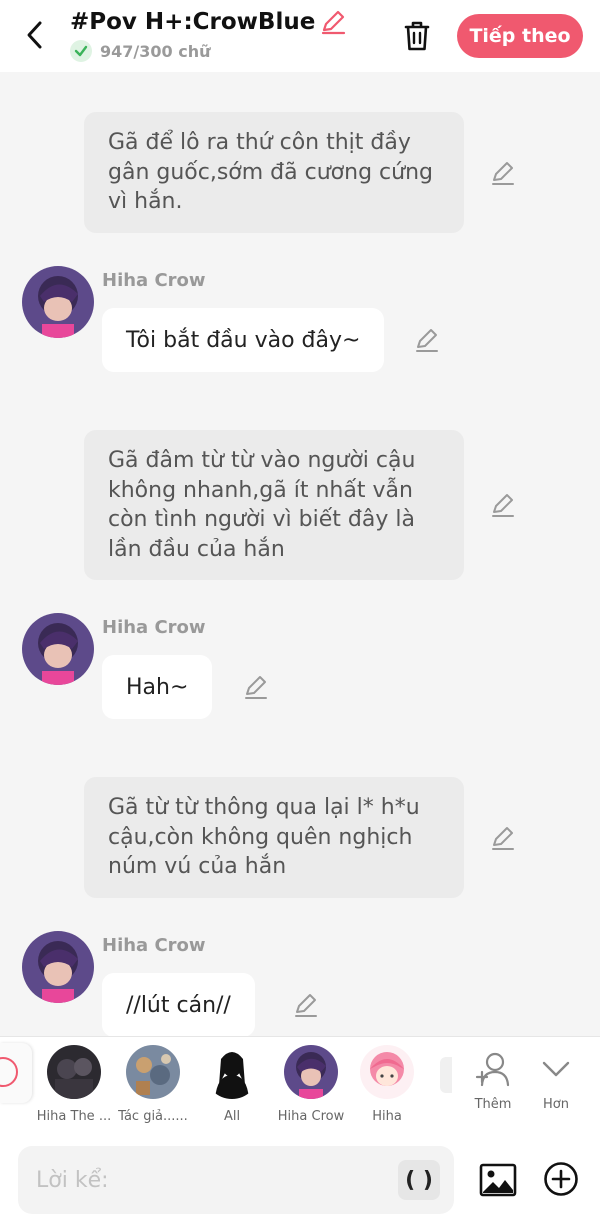 The height and width of the screenshot is (1224, 600). I want to click on character-option: Hiha Crow, so click(311, 1084).